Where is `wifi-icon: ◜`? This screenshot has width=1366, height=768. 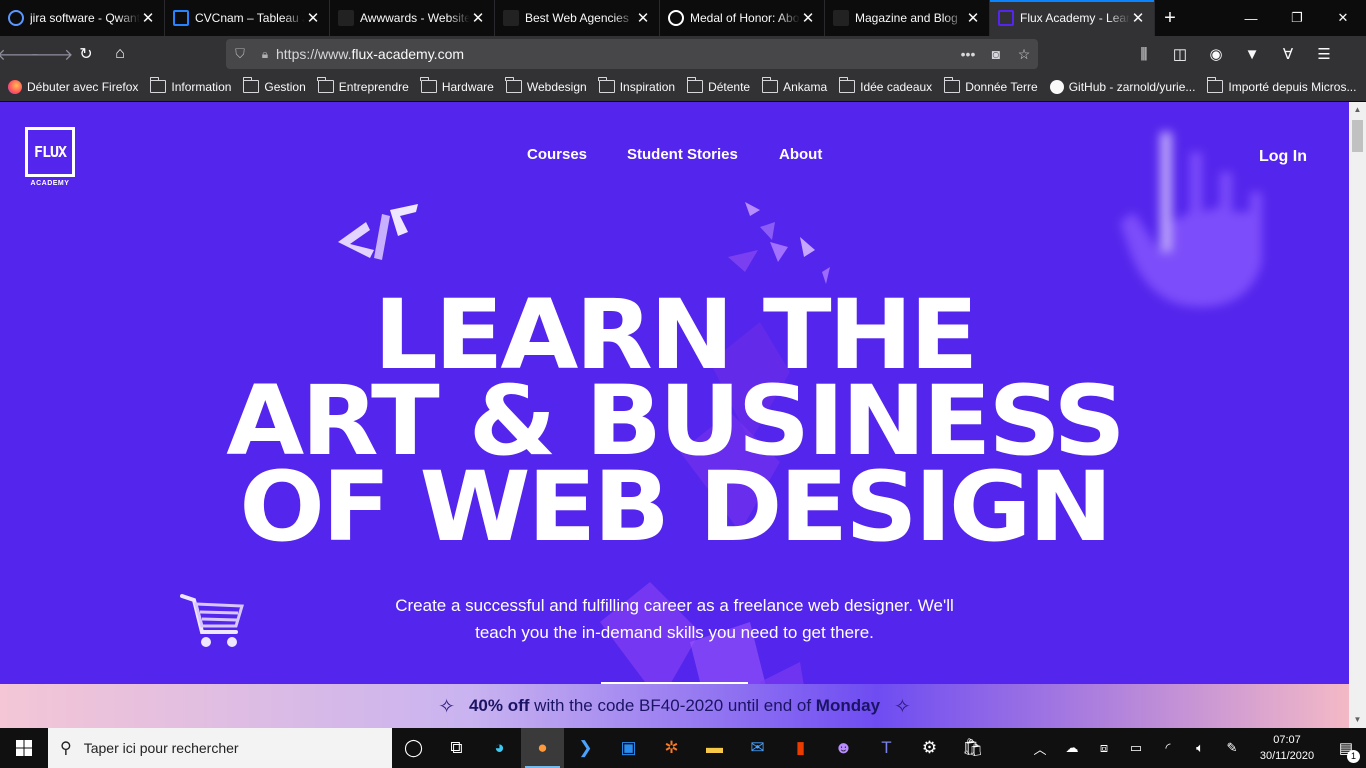 wifi-icon: ◜ is located at coordinates (1168, 748).